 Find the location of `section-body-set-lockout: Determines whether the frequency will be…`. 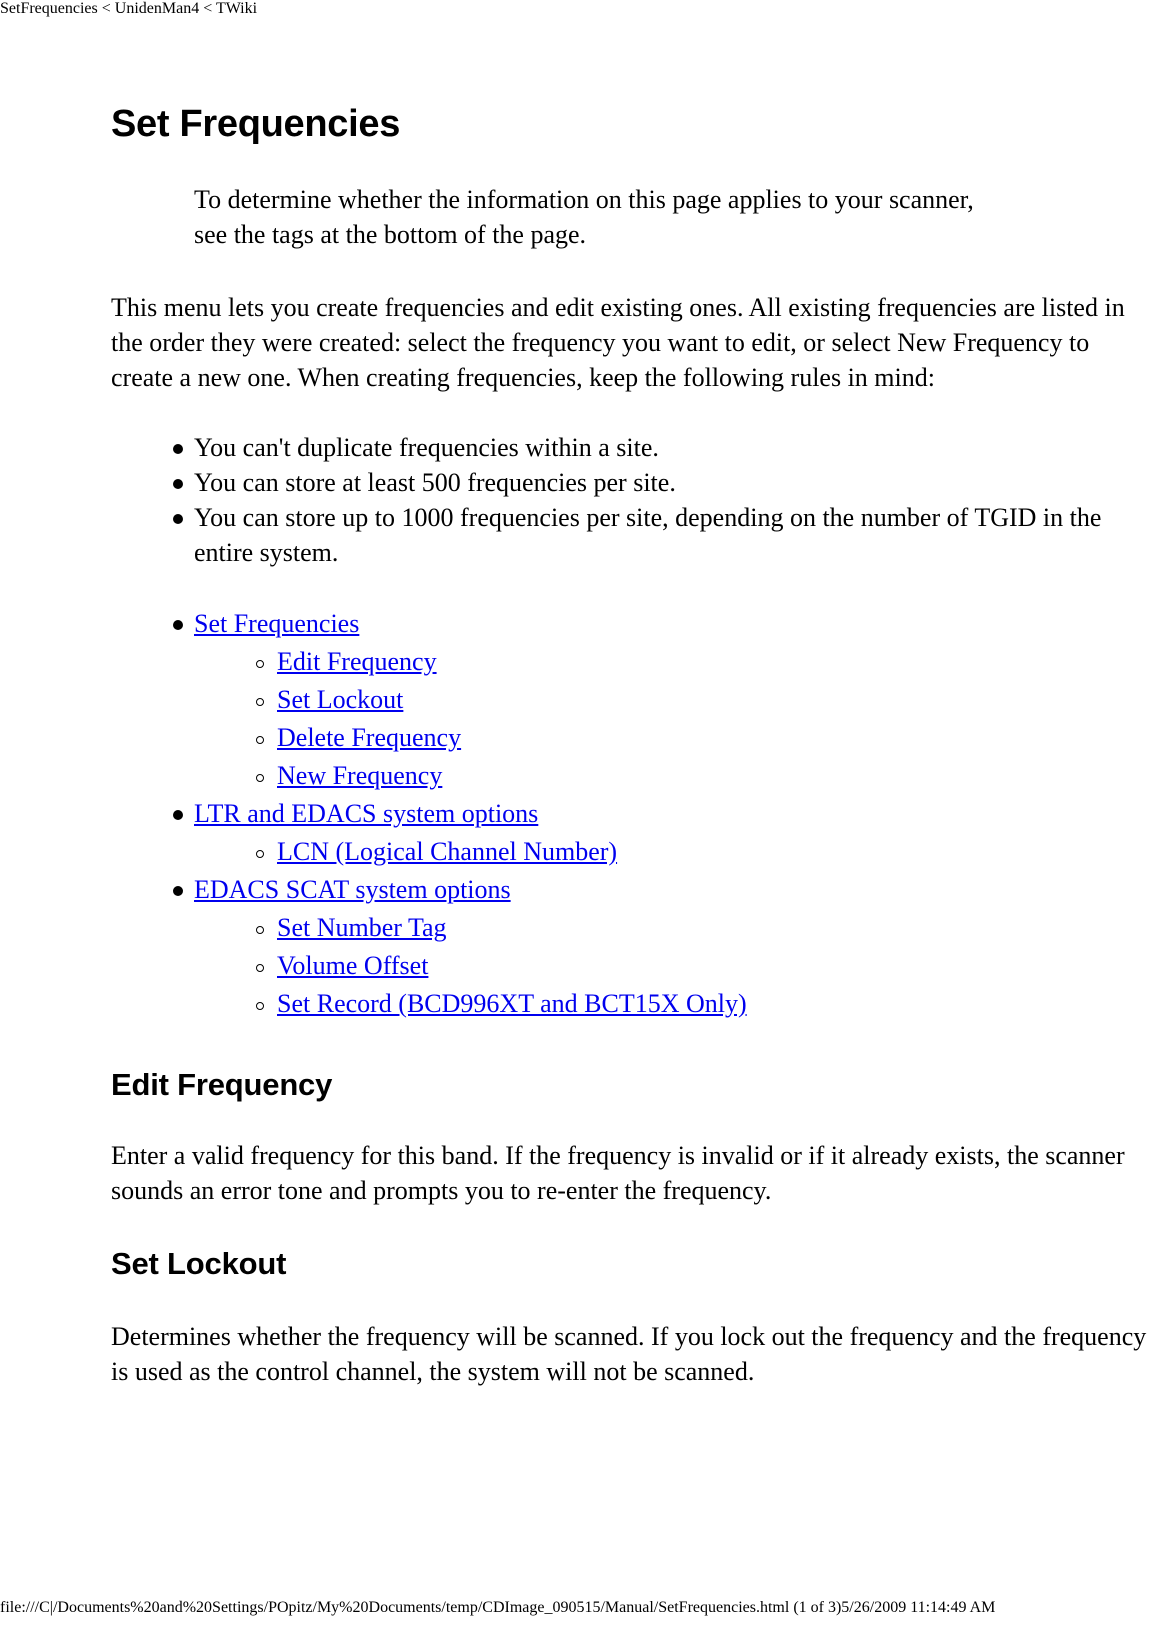

section-body-set-lockout: Determines whether the frequency will be… is located at coordinates (629, 1354).